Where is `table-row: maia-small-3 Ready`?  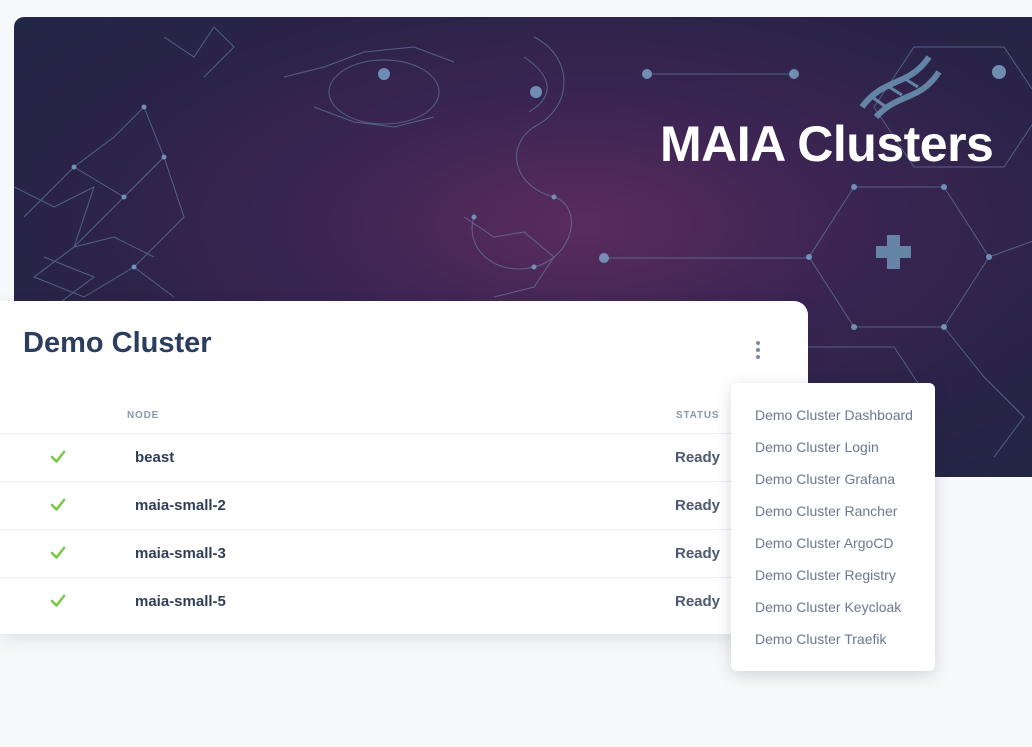 table-row: maia-small-3 Ready is located at coordinates (370, 553).